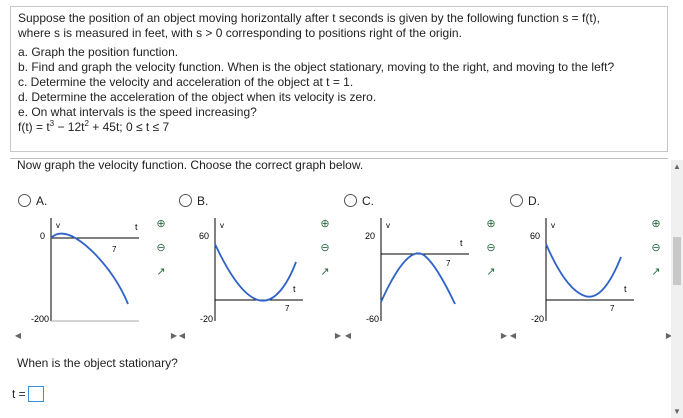  Describe the element at coordinates (677, 289) in the screenshot. I see `vertical-scrollbar: ▲ ▼` at that location.